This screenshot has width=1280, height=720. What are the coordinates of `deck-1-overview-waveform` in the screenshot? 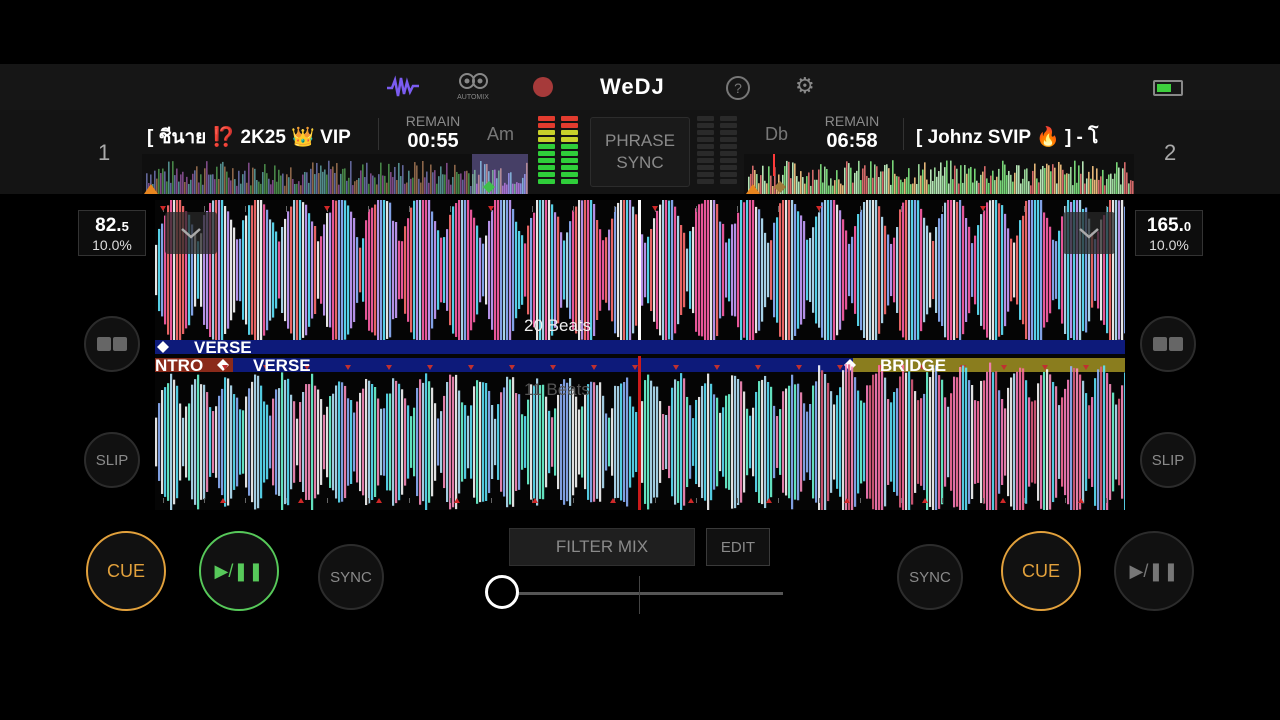 It's located at (335, 174).